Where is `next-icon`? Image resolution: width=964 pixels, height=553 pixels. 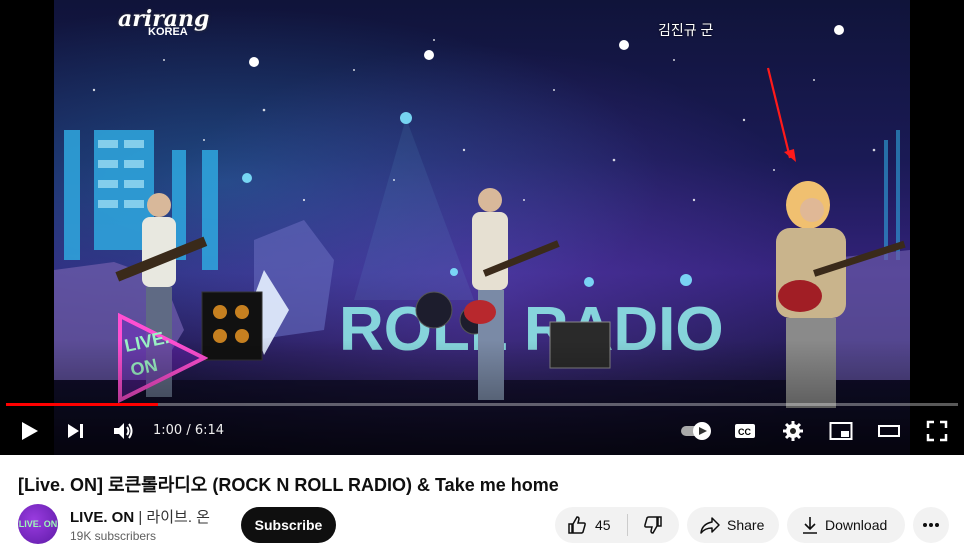 next-icon is located at coordinates (75, 431).